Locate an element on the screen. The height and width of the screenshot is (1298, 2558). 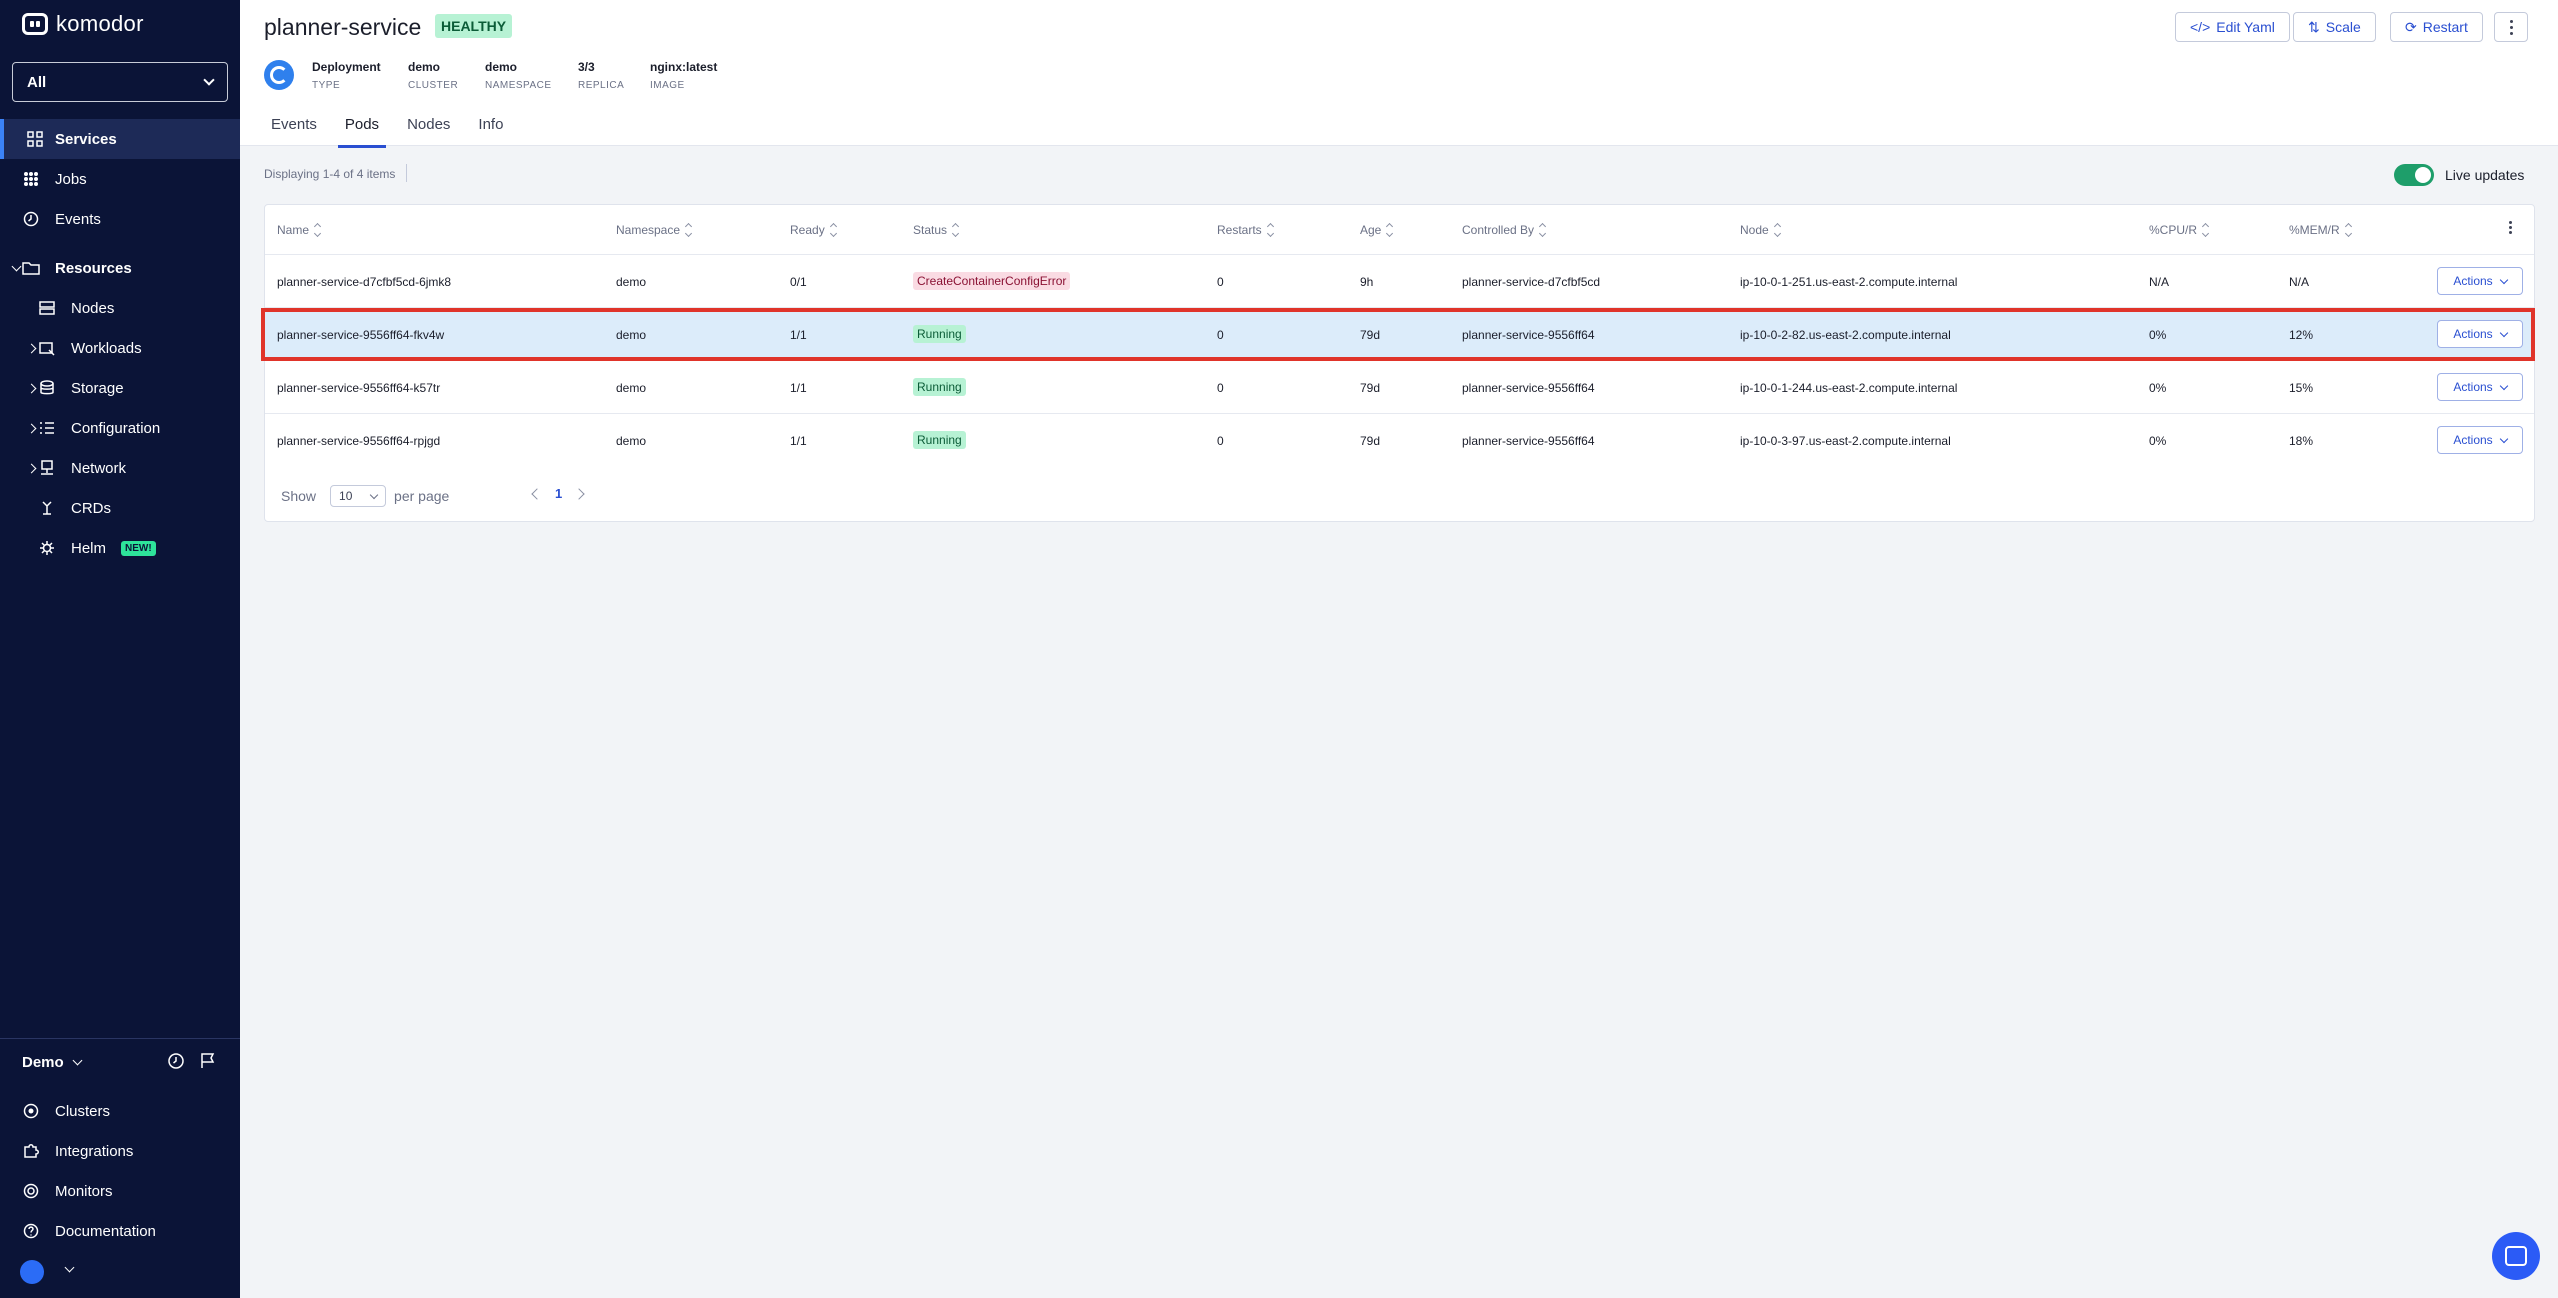
sidebar-item-integrations: Integrations is located at coordinates (120, 1151).